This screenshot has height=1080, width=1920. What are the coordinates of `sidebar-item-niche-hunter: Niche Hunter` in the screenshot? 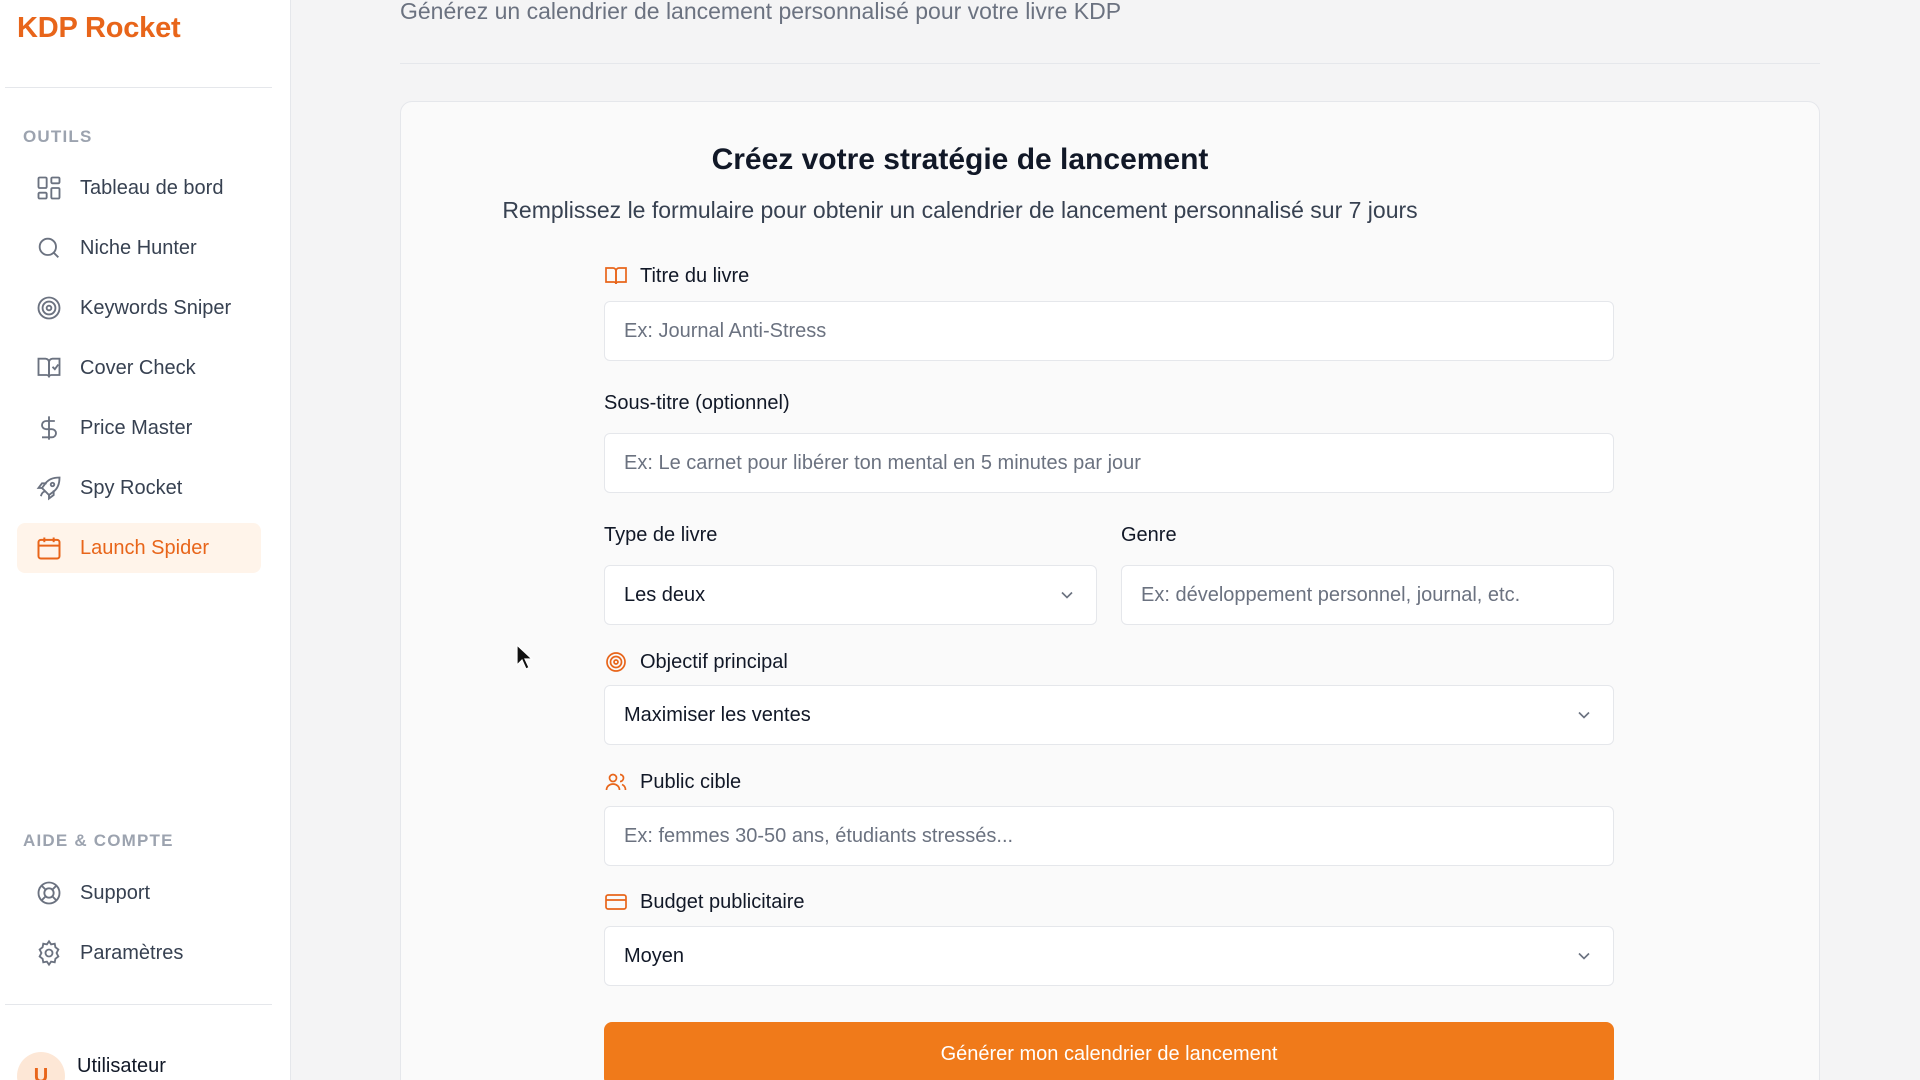 It's located at (139, 248).